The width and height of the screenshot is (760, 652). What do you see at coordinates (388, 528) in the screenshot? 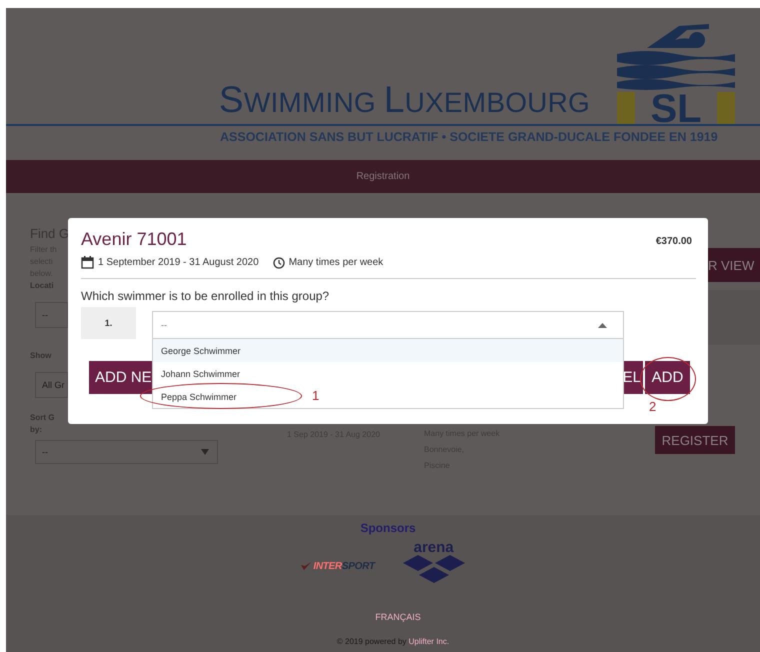
I see `sponsors-heading: Sponsors` at bounding box center [388, 528].